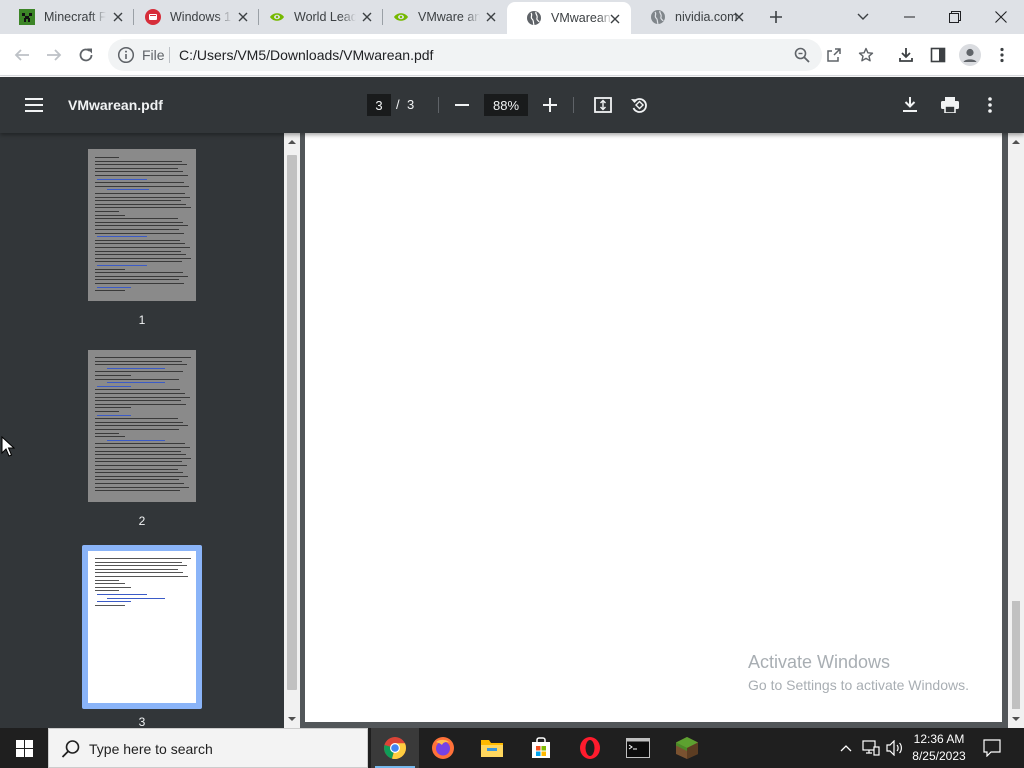  Describe the element at coordinates (208, 748) in the screenshot. I see `taskbar-search-box: Type here to search` at that location.